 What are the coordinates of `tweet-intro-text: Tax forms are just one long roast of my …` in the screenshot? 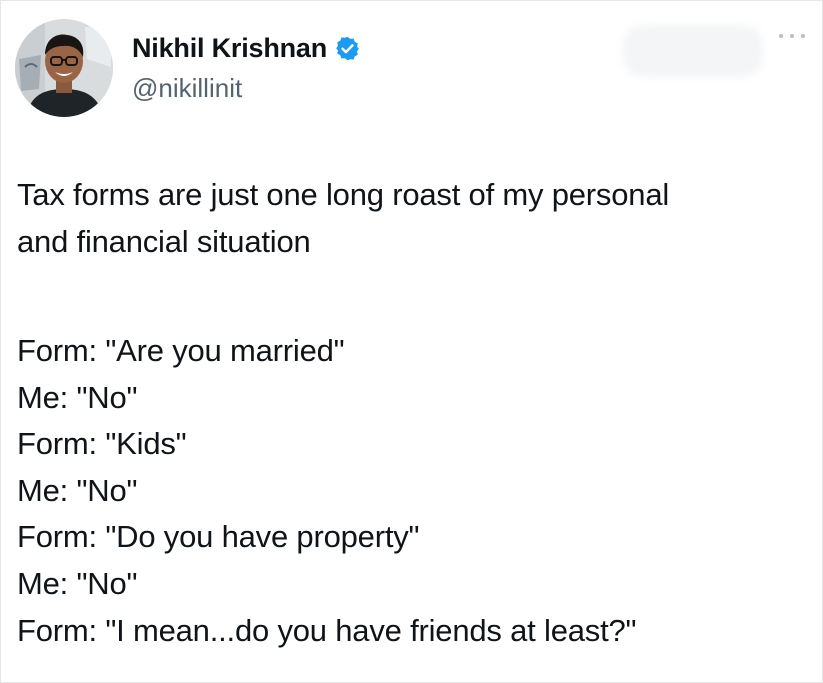 It's located at (417, 218).